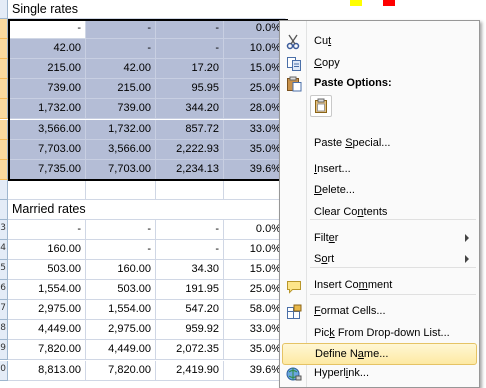  I want to click on row-header: 9, so click(4, 350).